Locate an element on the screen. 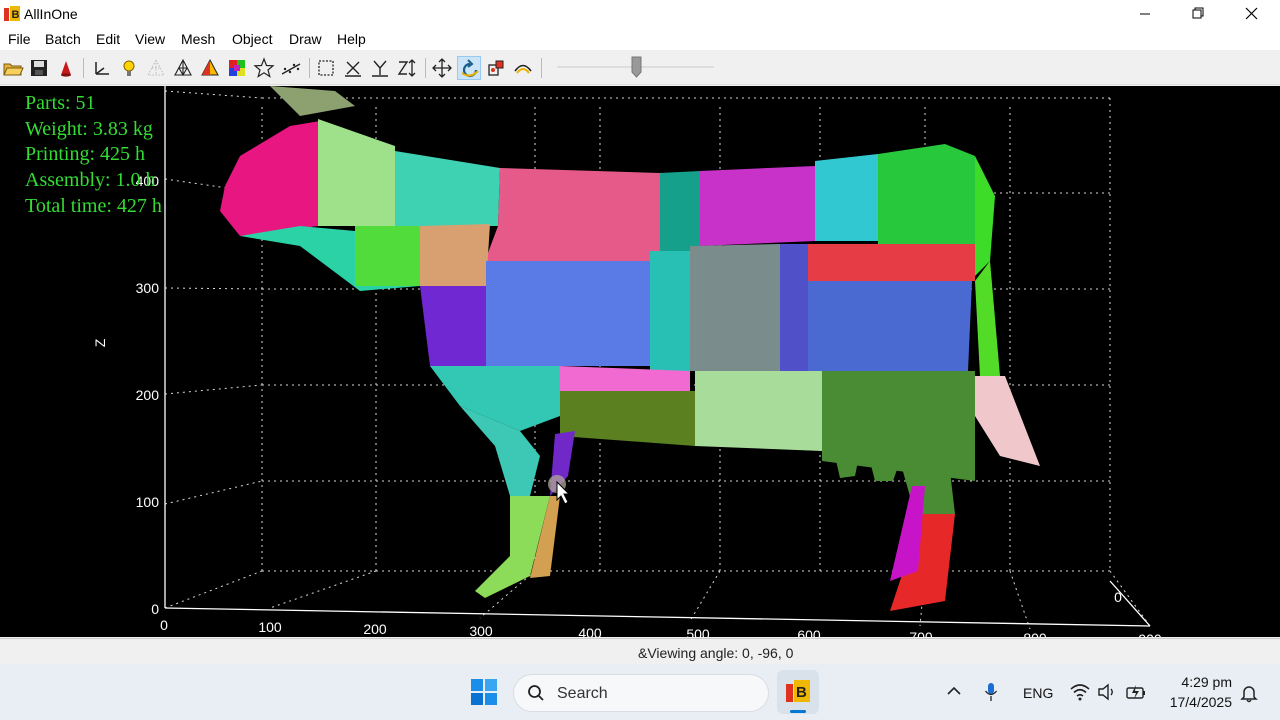 This screenshot has height=720, width=1280. rotate-button is located at coordinates (469, 68).